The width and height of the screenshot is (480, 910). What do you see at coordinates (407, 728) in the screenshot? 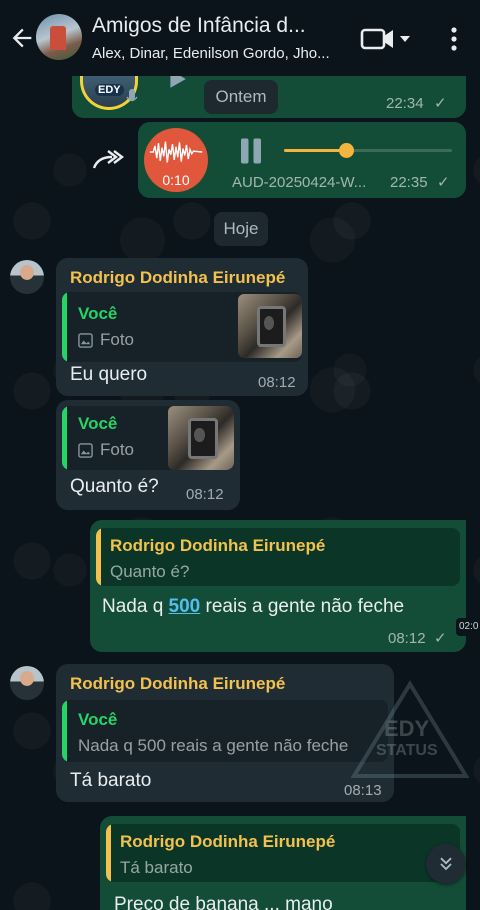
I see `watermark-line-1: EDY` at bounding box center [407, 728].